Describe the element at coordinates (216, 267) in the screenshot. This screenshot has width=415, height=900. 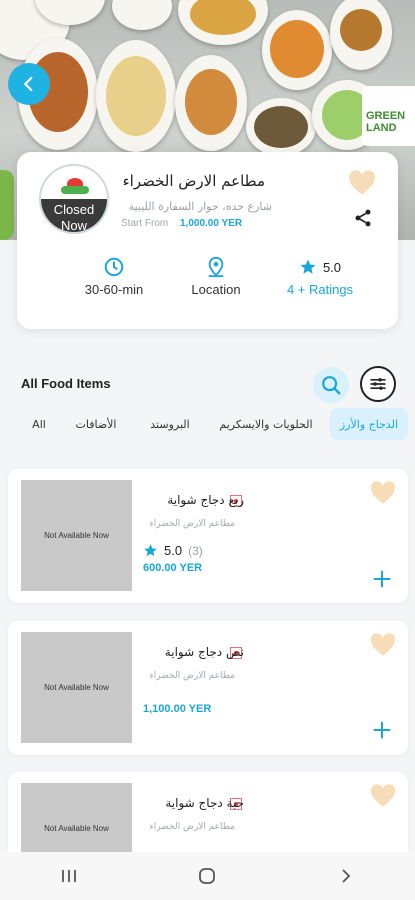
I see `map-pin-icon` at that location.